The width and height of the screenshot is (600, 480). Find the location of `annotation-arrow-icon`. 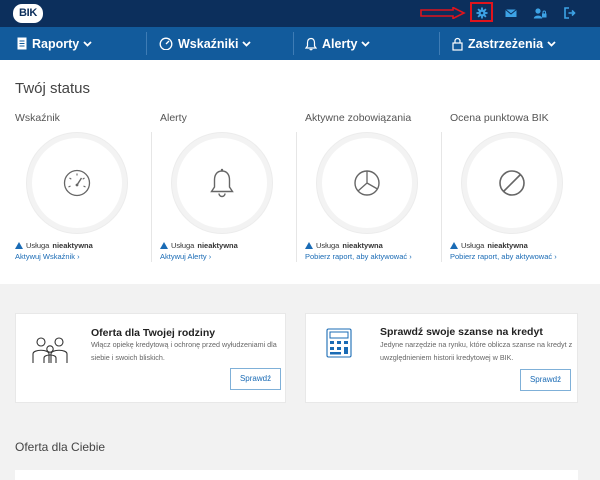

annotation-arrow-icon is located at coordinates (443, 13).